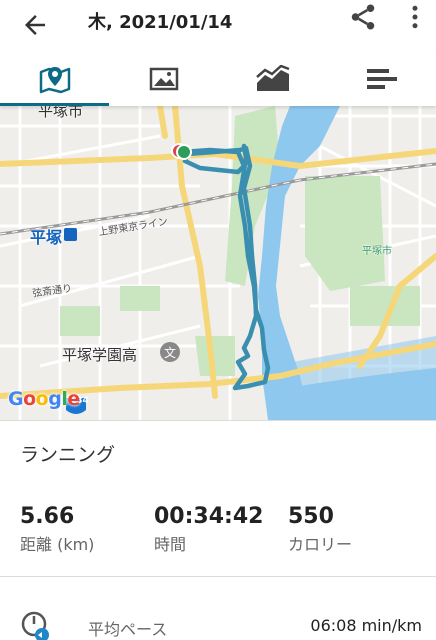 The image size is (436, 640). Describe the element at coordinates (57, 530) in the screenshot. I see `stat-distance: 5.66 距離 (km)` at that location.